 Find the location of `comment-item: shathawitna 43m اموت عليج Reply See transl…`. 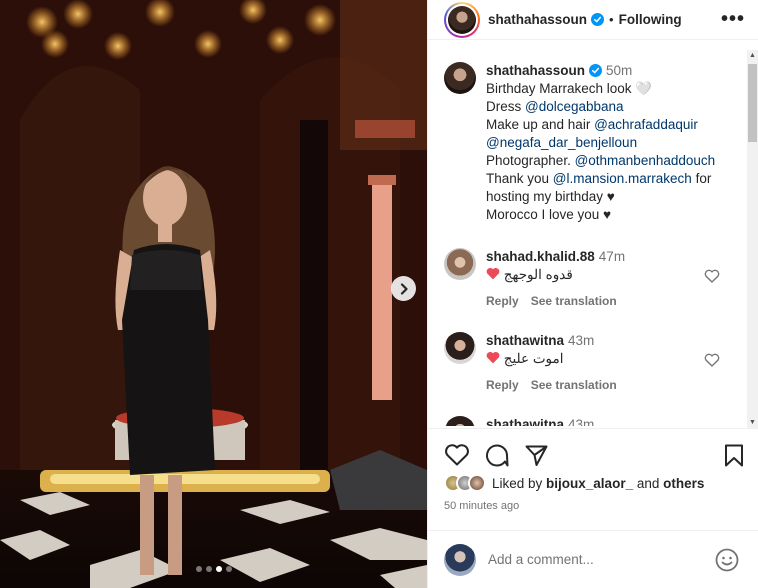

comment-item: shathawitna 43m اموت عليج Reply See transl… is located at coordinates (536, 363).